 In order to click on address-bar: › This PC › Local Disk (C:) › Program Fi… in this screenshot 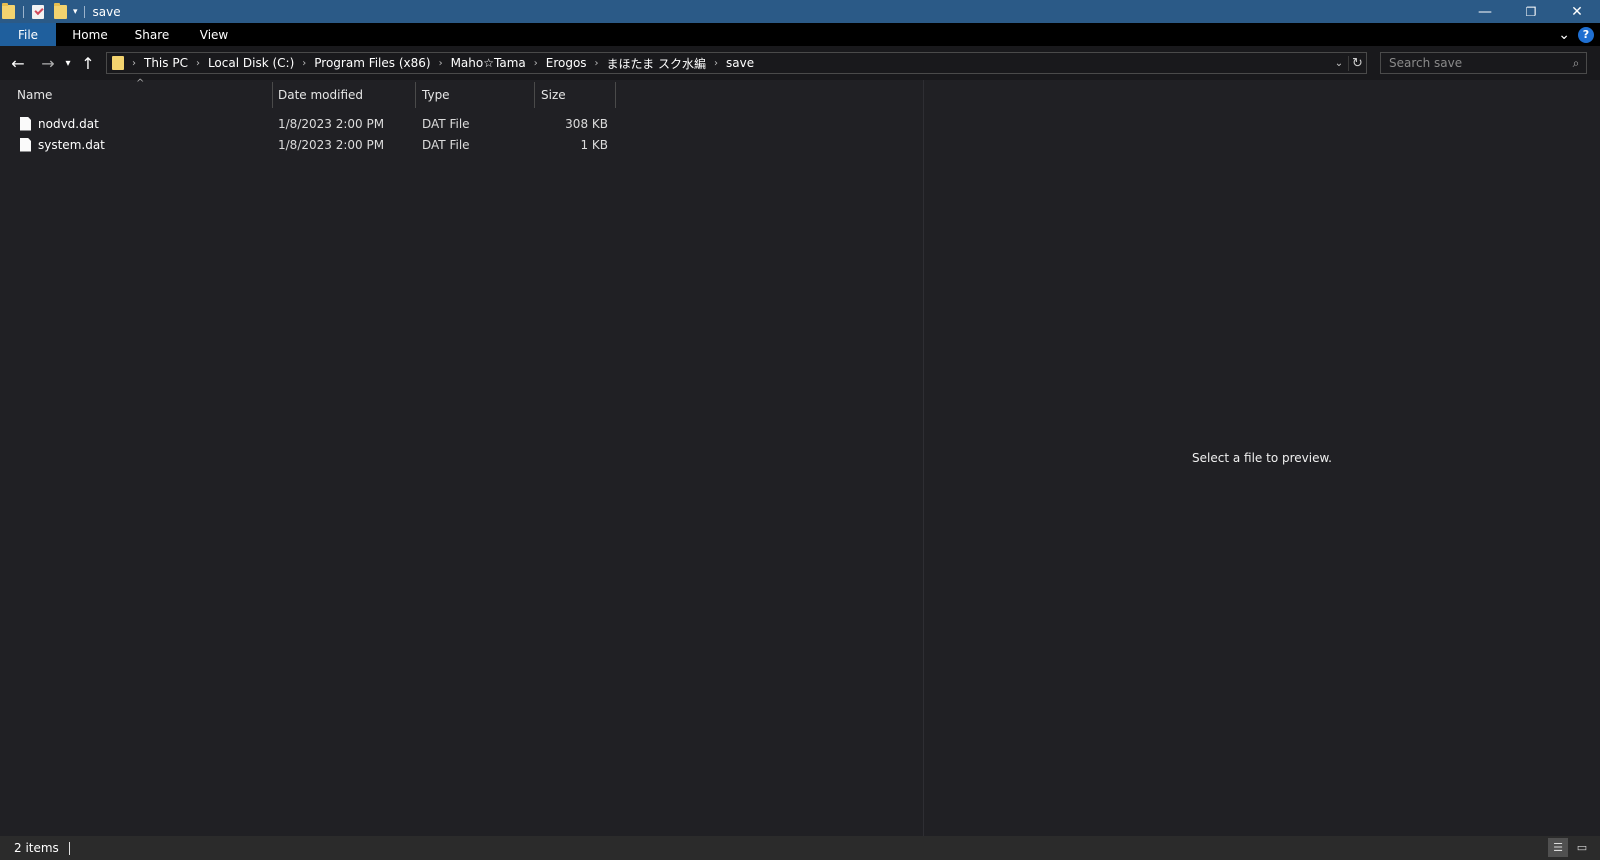, I will do `click(736, 63)`.